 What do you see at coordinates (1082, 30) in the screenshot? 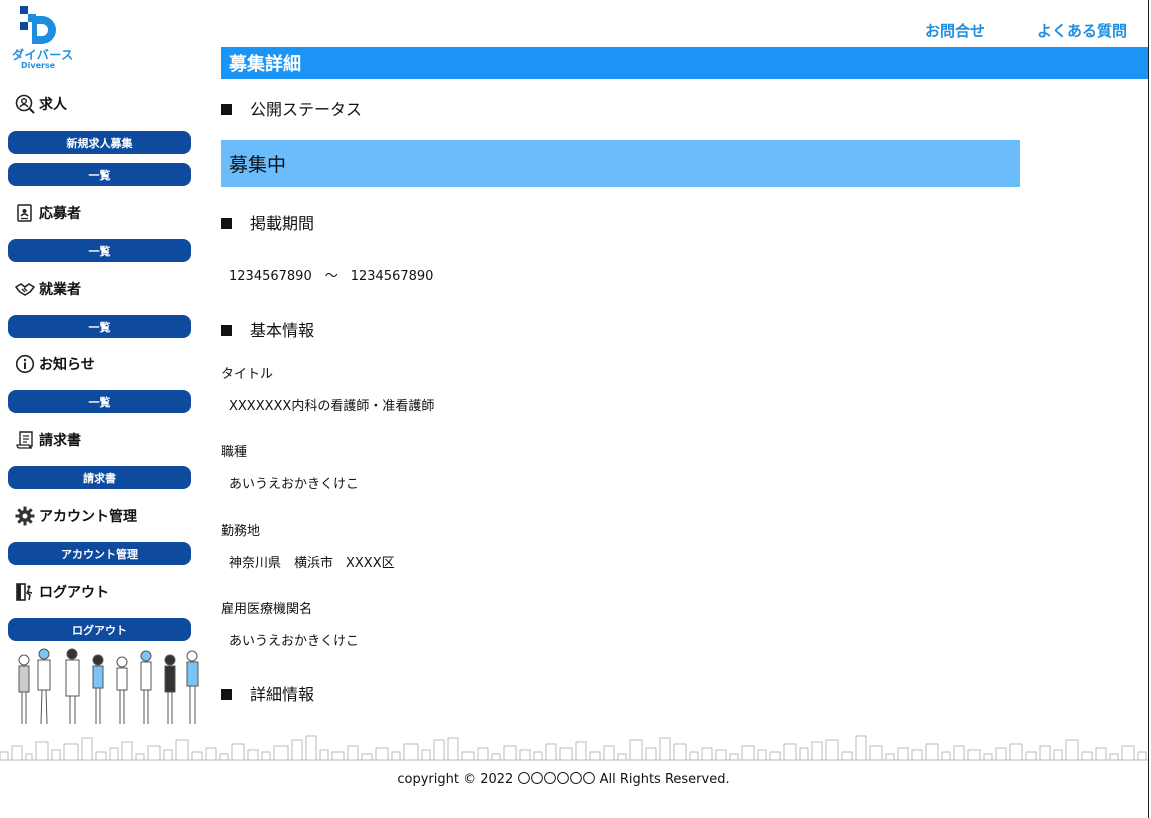
I see `faq-link: よくある質問` at bounding box center [1082, 30].